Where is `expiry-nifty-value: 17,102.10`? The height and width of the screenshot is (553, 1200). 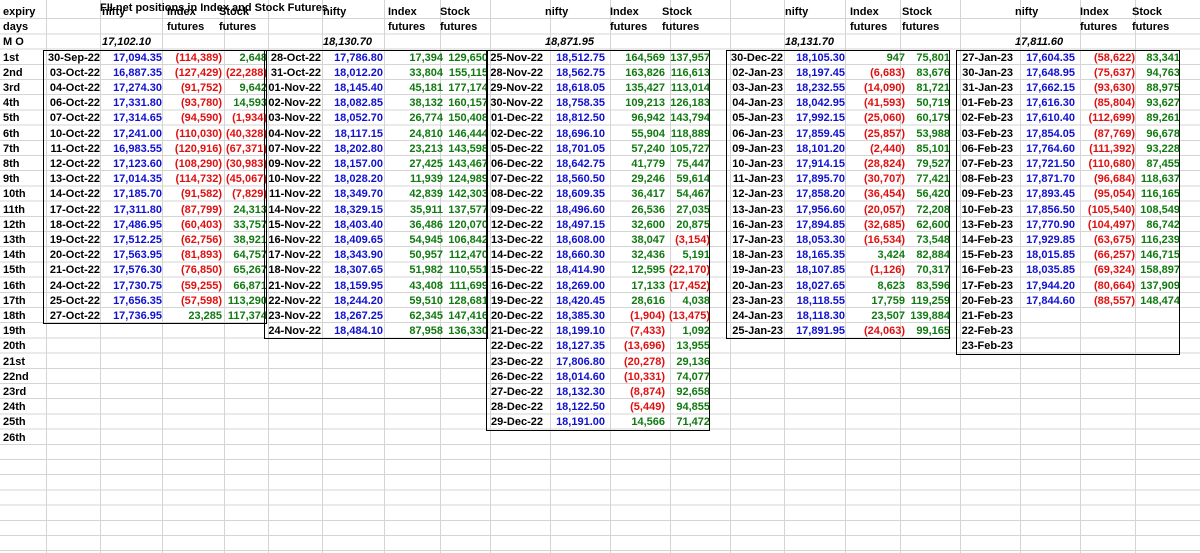
expiry-nifty-value: 17,102.10 is located at coordinates (126, 42).